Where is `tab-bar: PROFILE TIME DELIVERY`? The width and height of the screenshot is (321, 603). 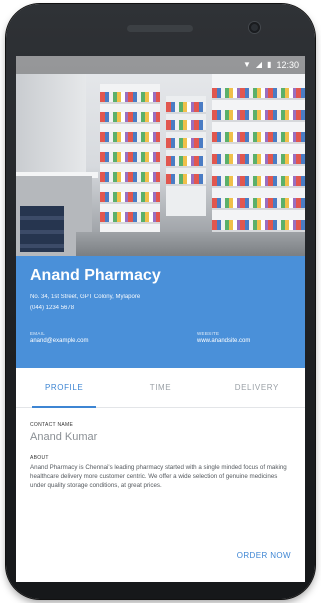 tab-bar: PROFILE TIME DELIVERY is located at coordinates (160, 388).